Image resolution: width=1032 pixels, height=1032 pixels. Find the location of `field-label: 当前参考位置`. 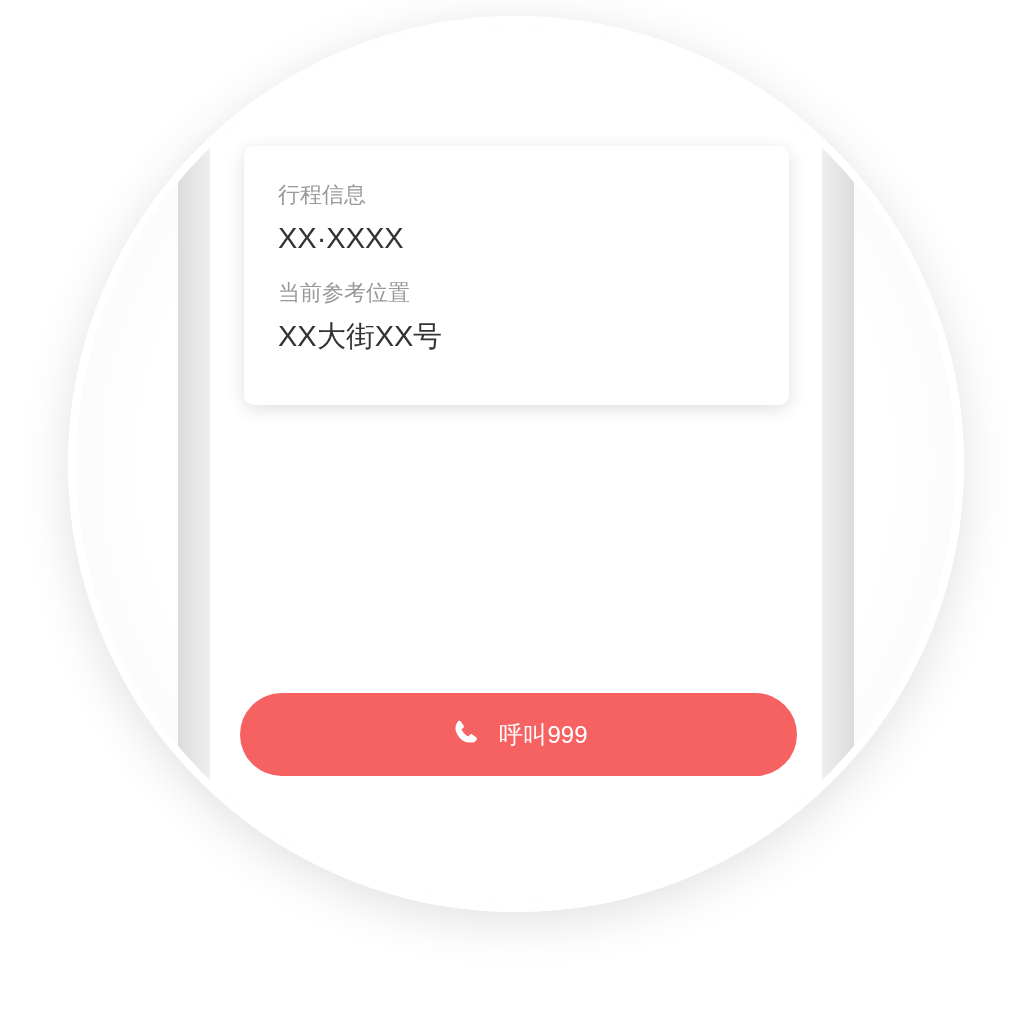

field-label: 当前参考位置 is located at coordinates (344, 293).